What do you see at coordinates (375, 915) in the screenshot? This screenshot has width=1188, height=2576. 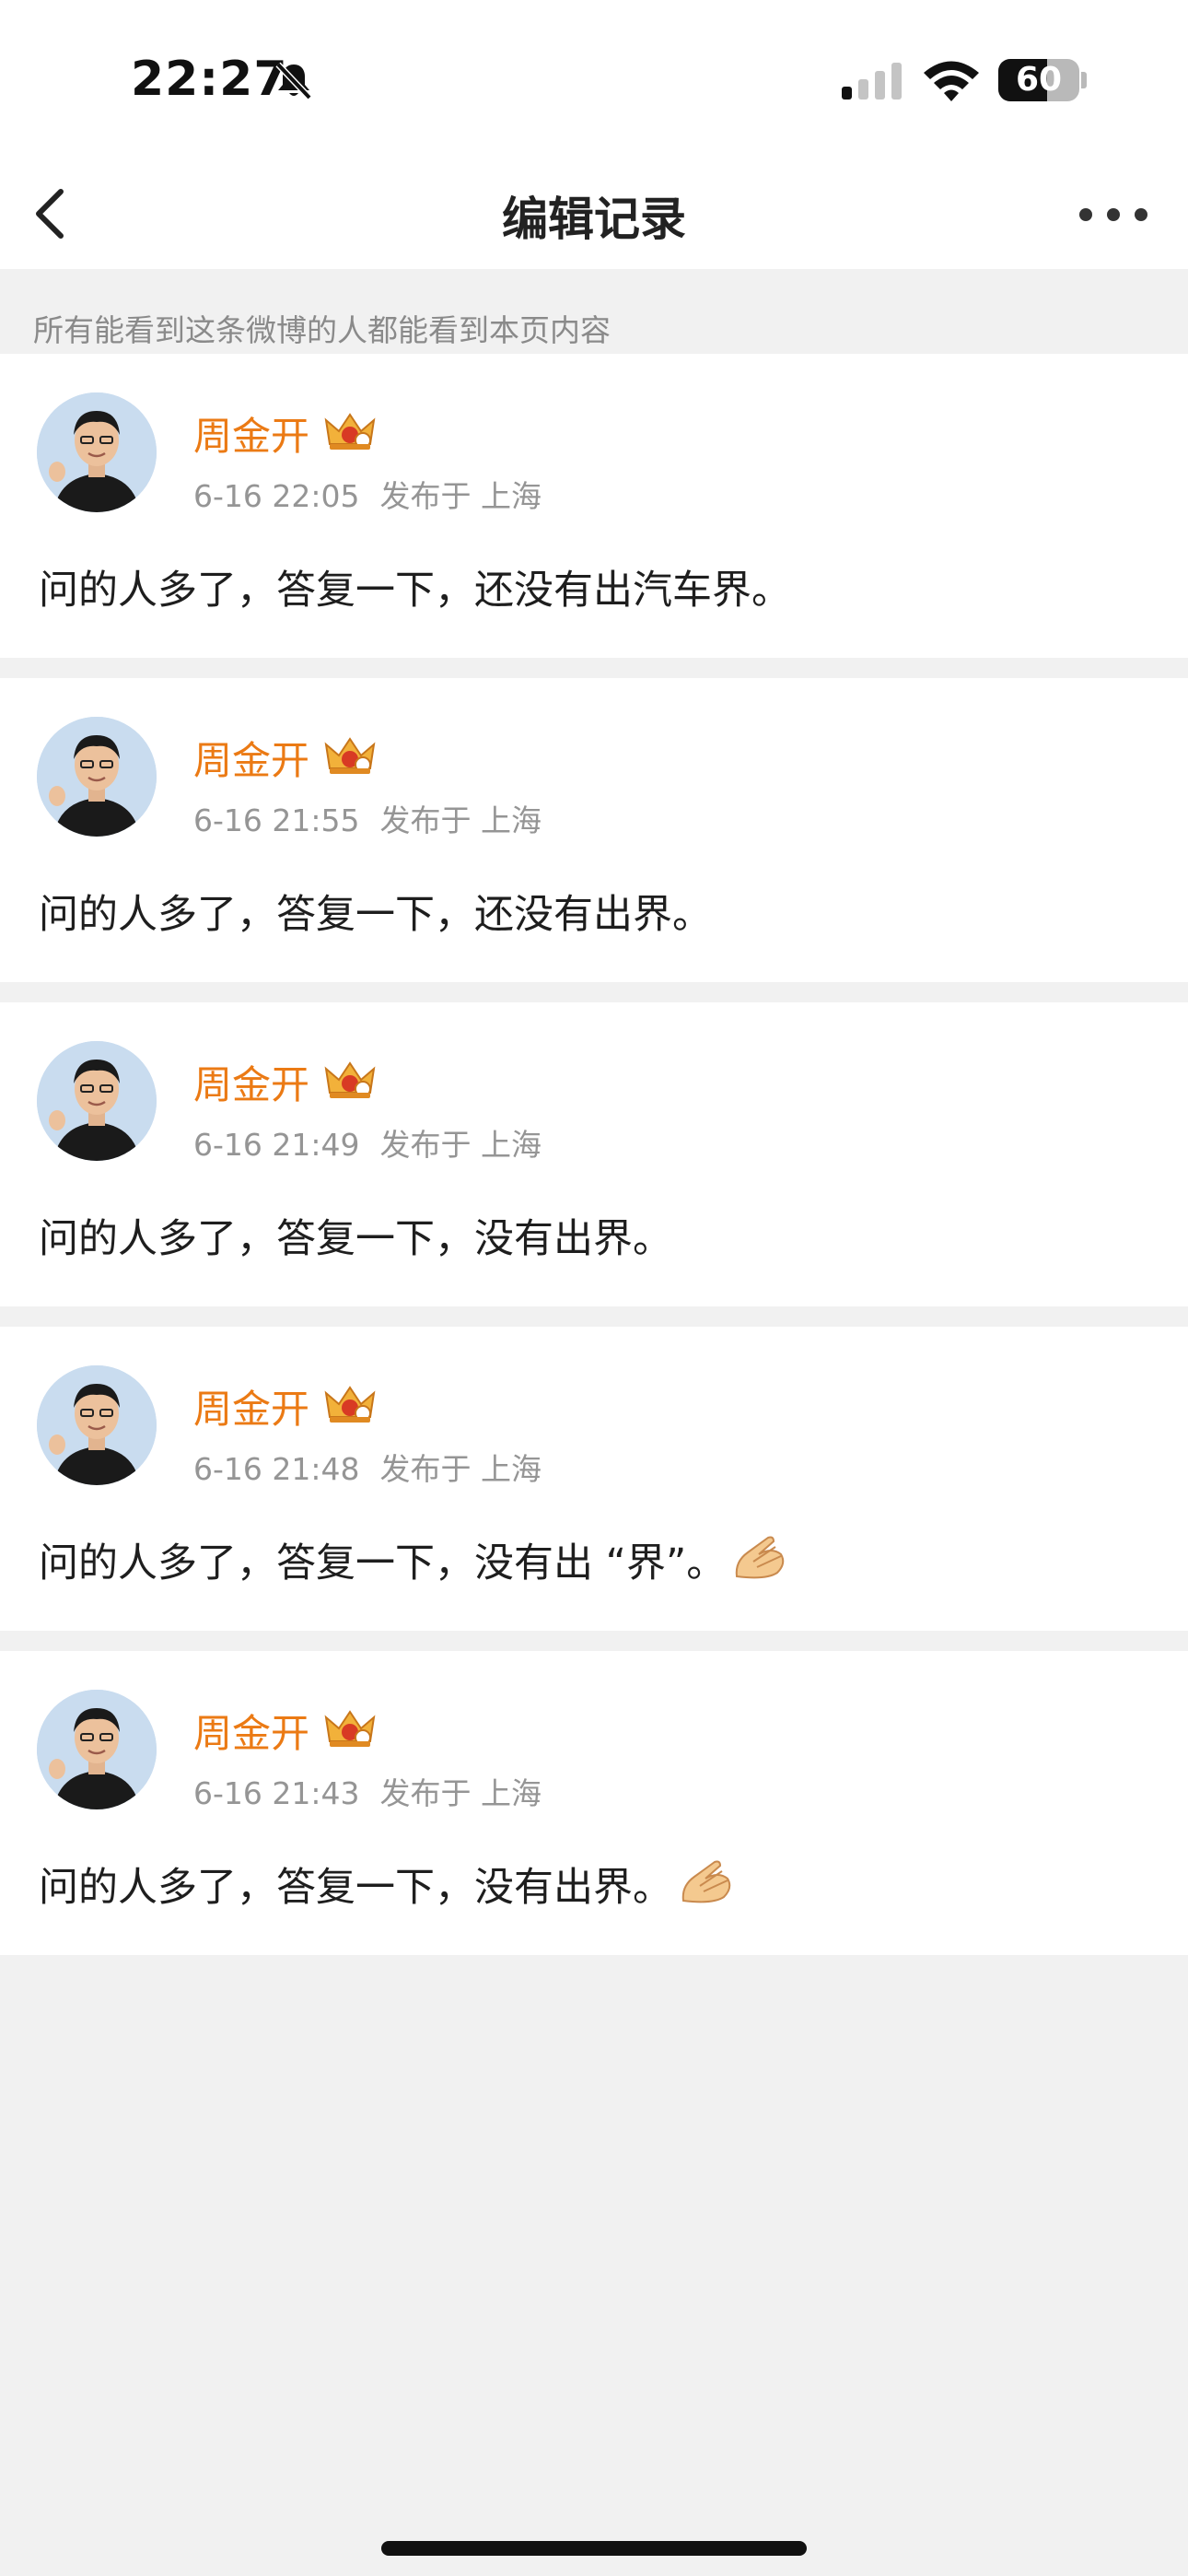 I see `post-text: 问的人多了，答复一下，还没有出界。` at bounding box center [375, 915].